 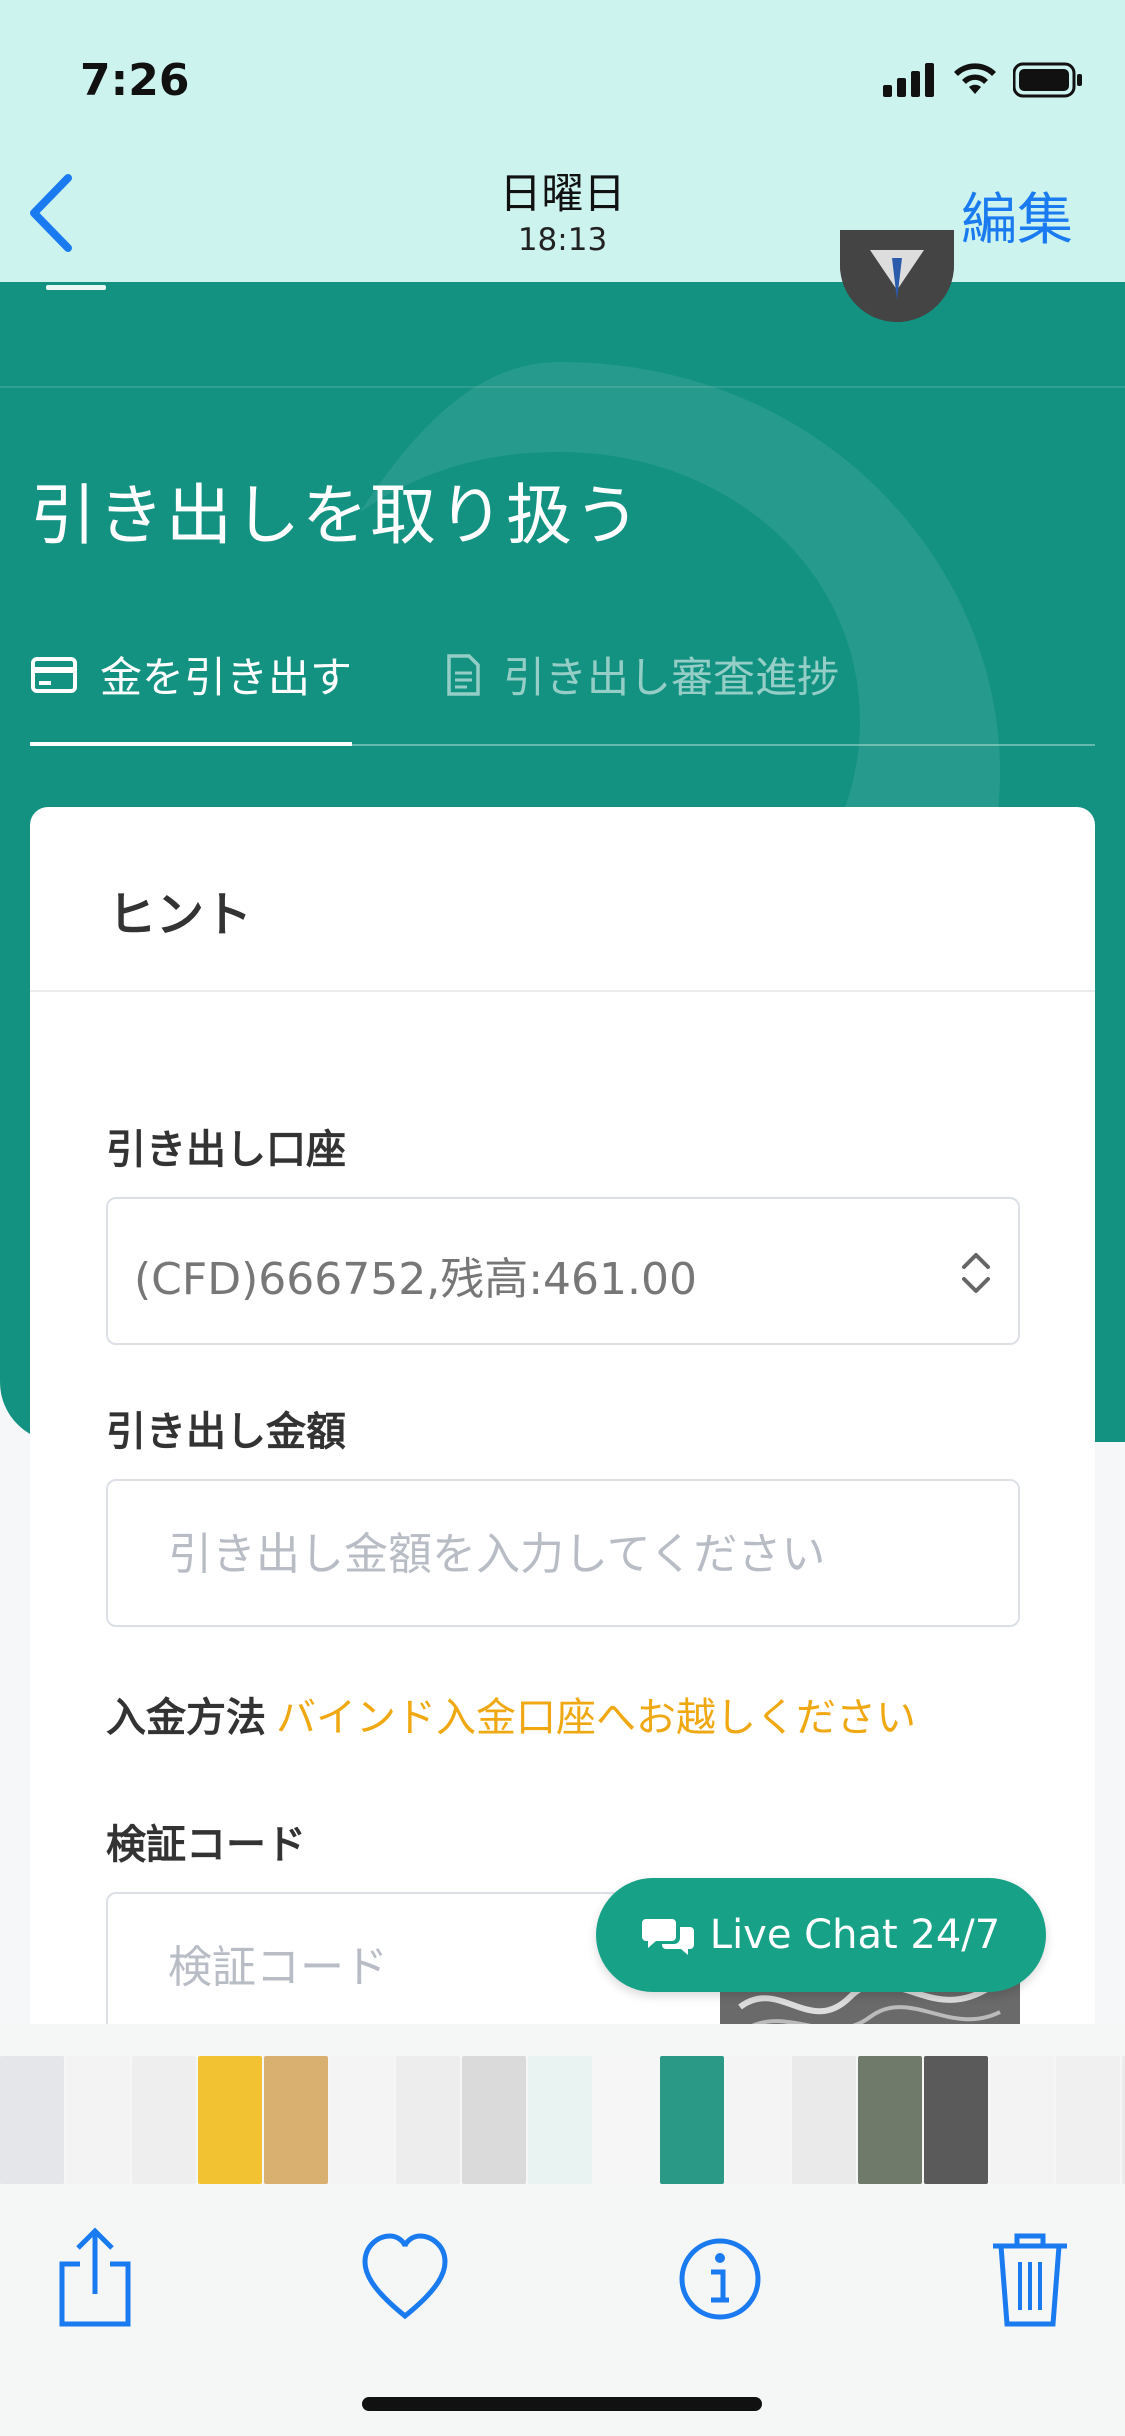 I want to click on deposit-account-link: バインド入金口座へお越しください, so click(x=596, y=1718).